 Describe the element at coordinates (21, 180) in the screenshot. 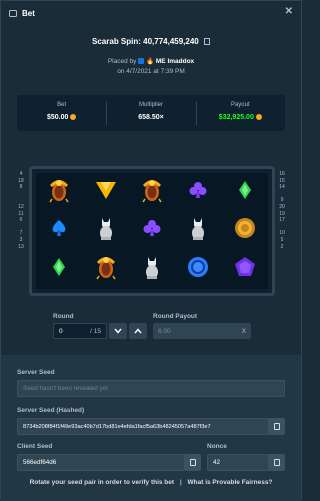

I see `payline-number: 18` at that location.